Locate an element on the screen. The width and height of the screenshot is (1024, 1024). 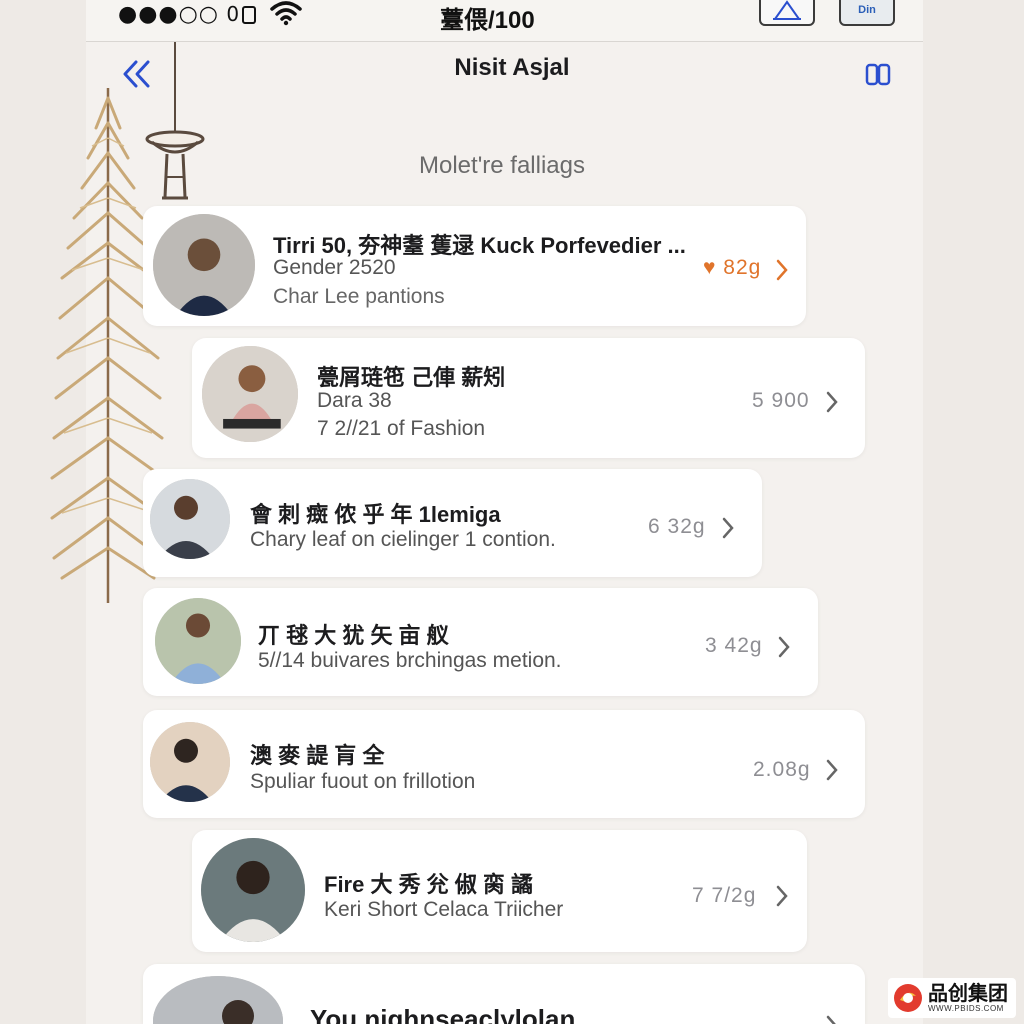
card-meta: 3 42g is located at coordinates (734, 645).